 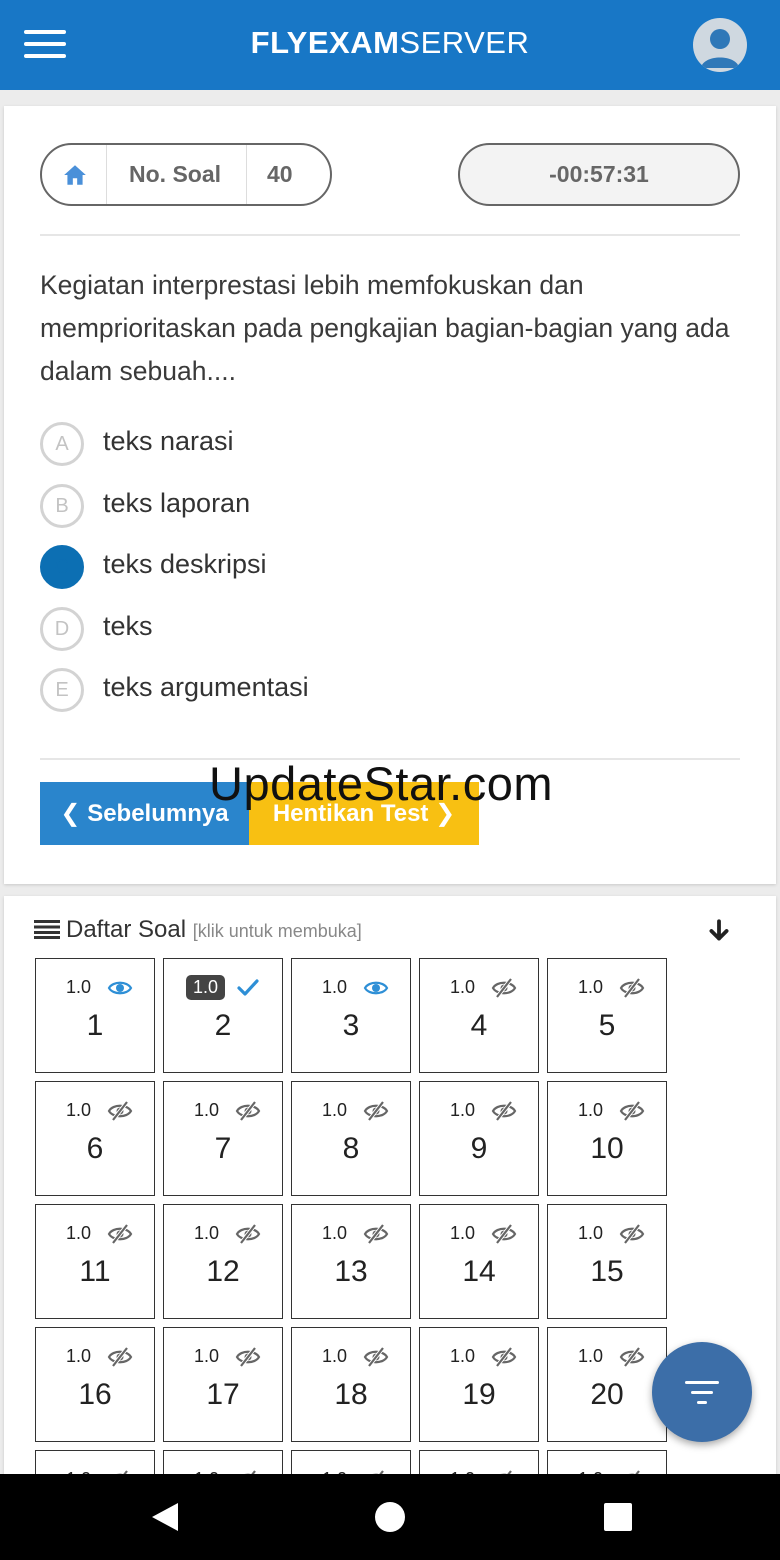 I want to click on app-bar: FLYEXAMSERVER, so click(x=390, y=45).